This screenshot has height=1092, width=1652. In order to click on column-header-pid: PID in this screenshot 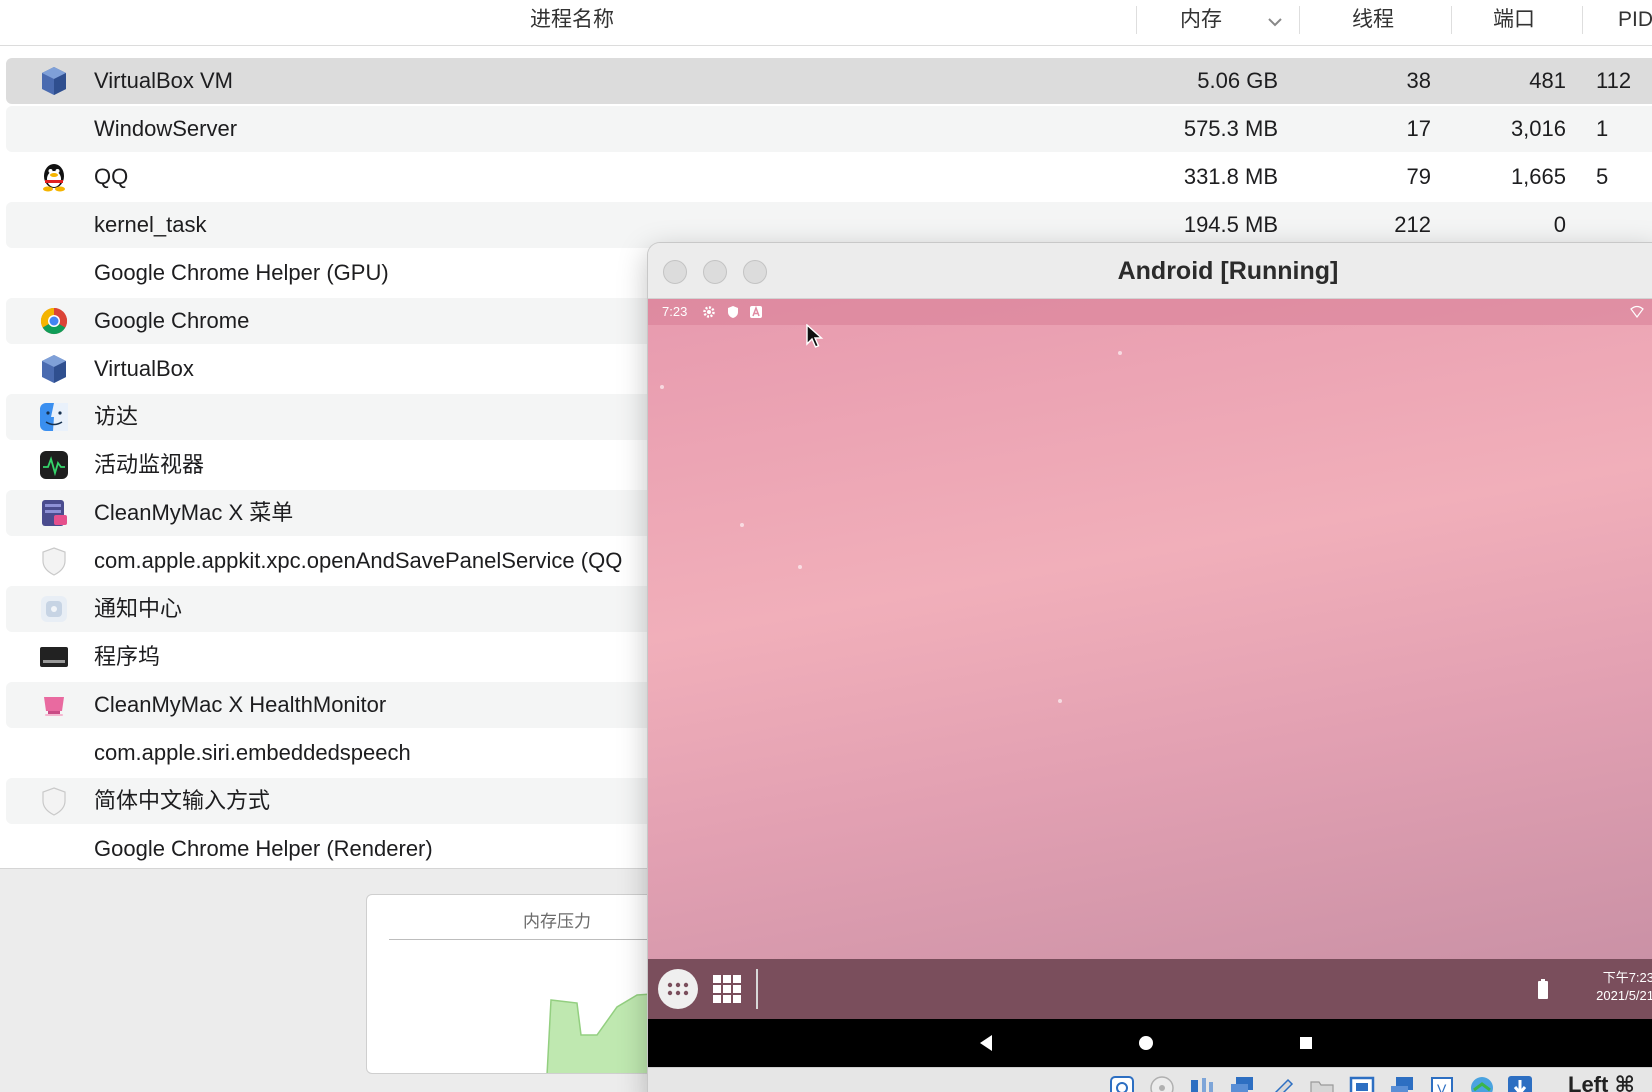, I will do `click(1635, 23)`.